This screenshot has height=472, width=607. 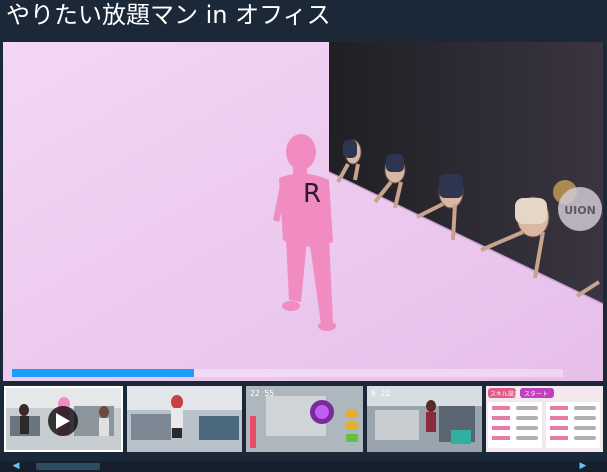 What do you see at coordinates (287, 373) in the screenshot?
I see `video-progress-track` at bounding box center [287, 373].